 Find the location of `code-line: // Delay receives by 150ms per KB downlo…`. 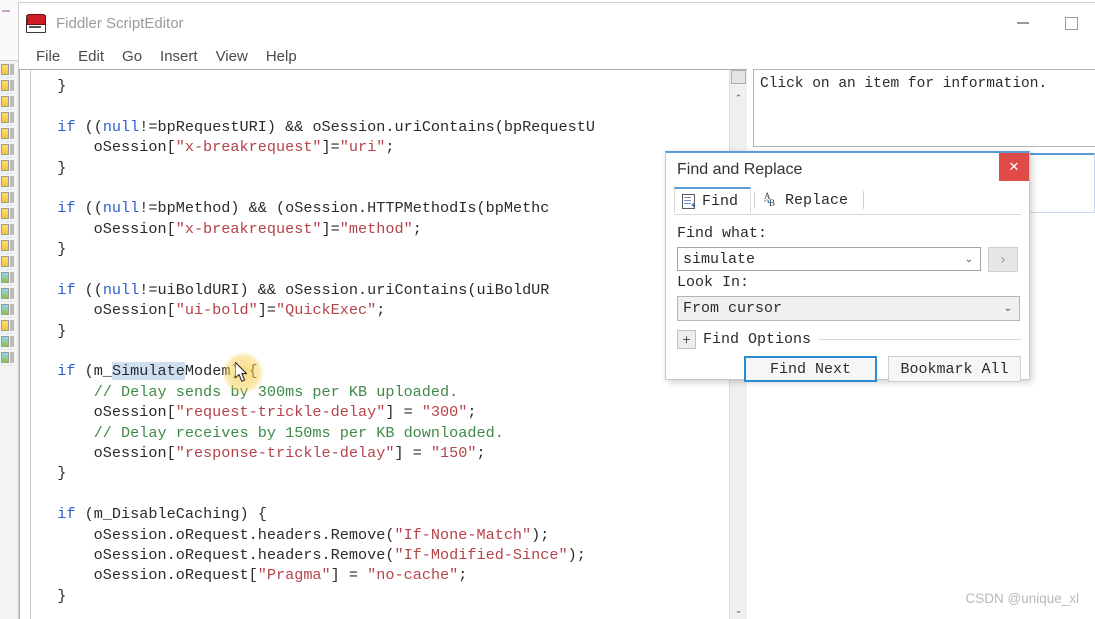

code-line: // Delay receives by 150ms per KB downlo… is located at coordinates (380, 433).